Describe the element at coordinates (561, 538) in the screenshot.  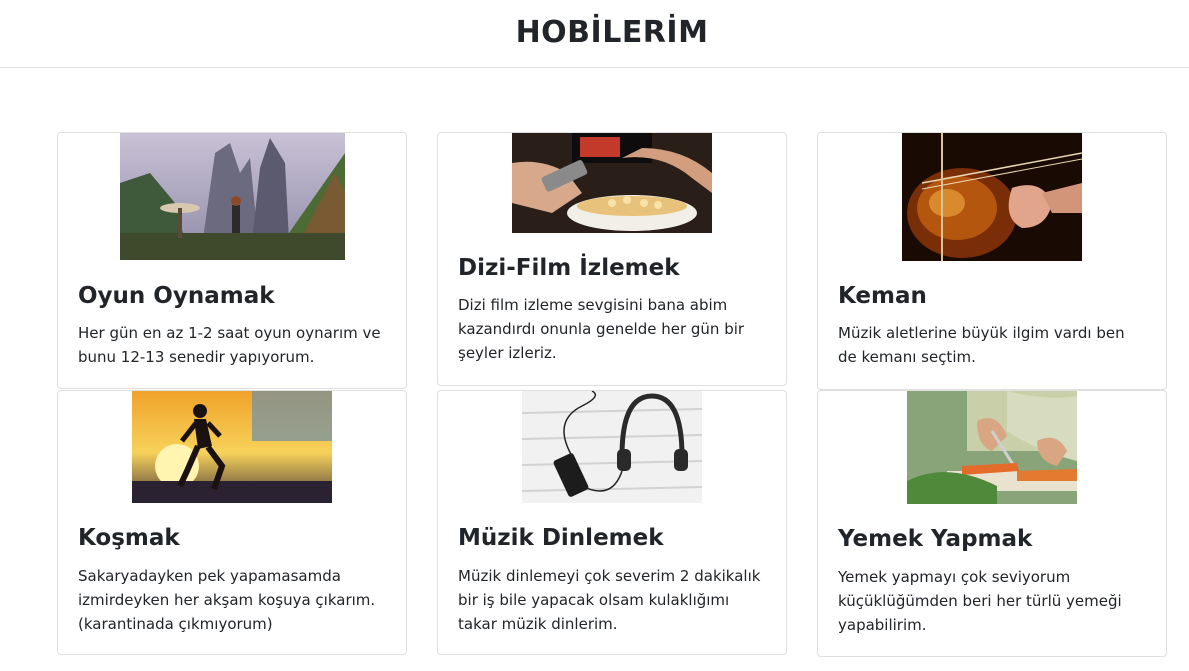
I see `card-title: Müzik Dinlemek` at that location.